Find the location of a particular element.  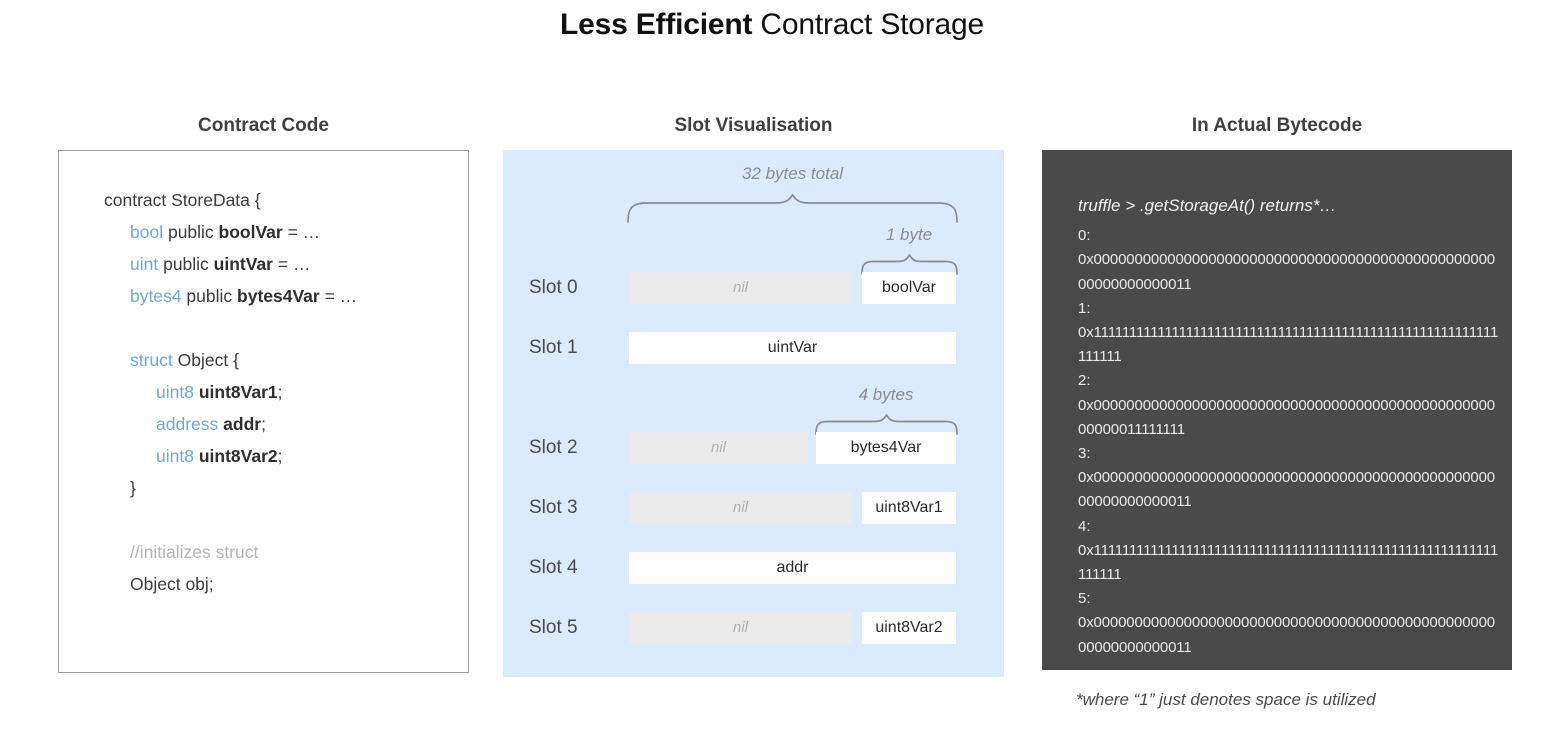

code-line: uint8 uint8Var2; is located at coordinates (283, 456).